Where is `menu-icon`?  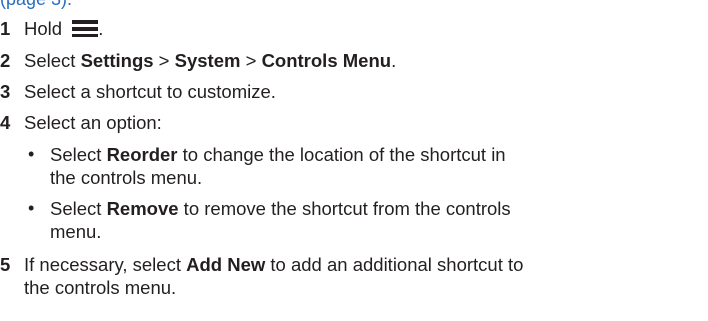 menu-icon is located at coordinates (85, 30).